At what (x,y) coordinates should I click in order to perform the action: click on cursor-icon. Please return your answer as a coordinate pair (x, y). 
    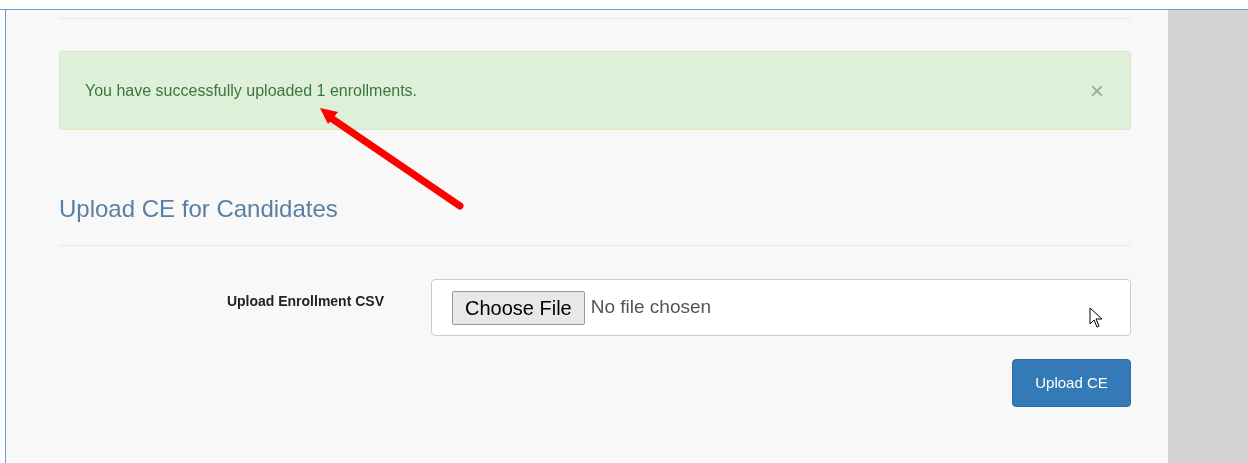
    Looking at the image, I should click on (1097, 318).